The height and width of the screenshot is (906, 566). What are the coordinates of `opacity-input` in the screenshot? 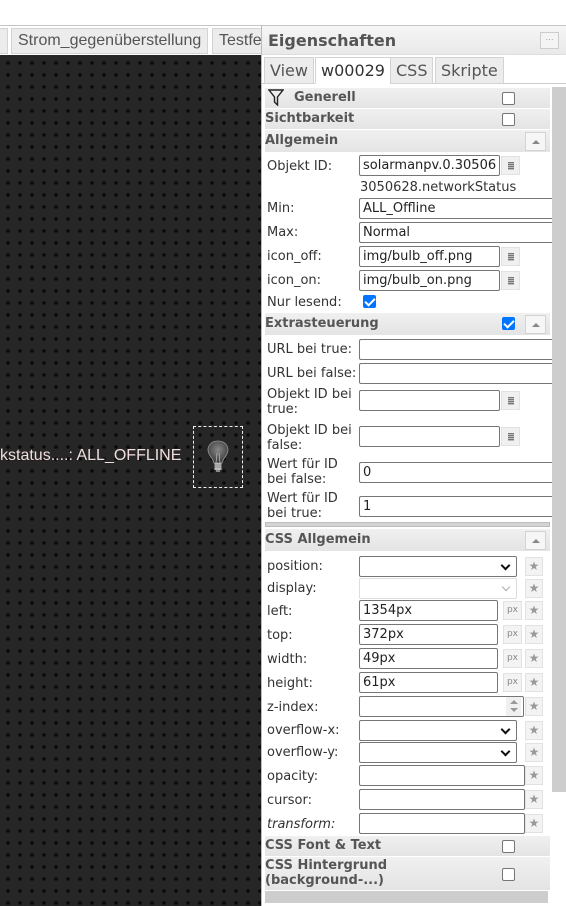 It's located at (442, 775).